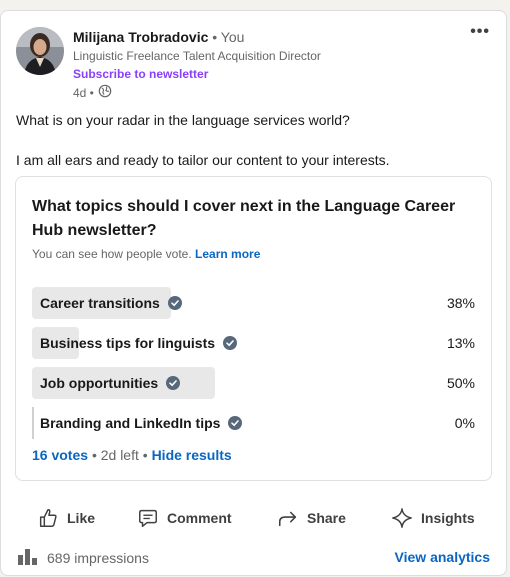 This screenshot has width=510, height=577. Describe the element at coordinates (48, 518) in the screenshot. I see `like-icon` at that location.